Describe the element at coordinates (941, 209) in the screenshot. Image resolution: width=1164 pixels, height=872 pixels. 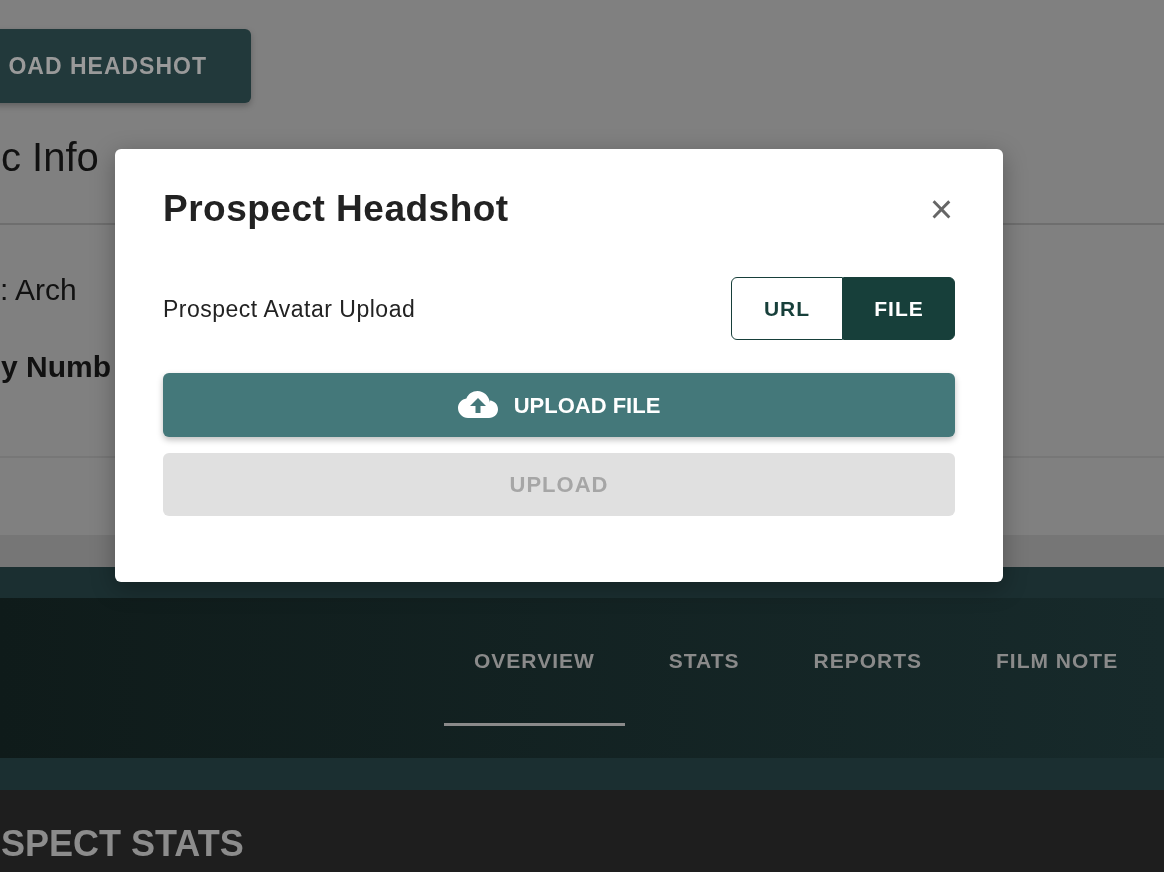
I see `close-button: ×` at that location.